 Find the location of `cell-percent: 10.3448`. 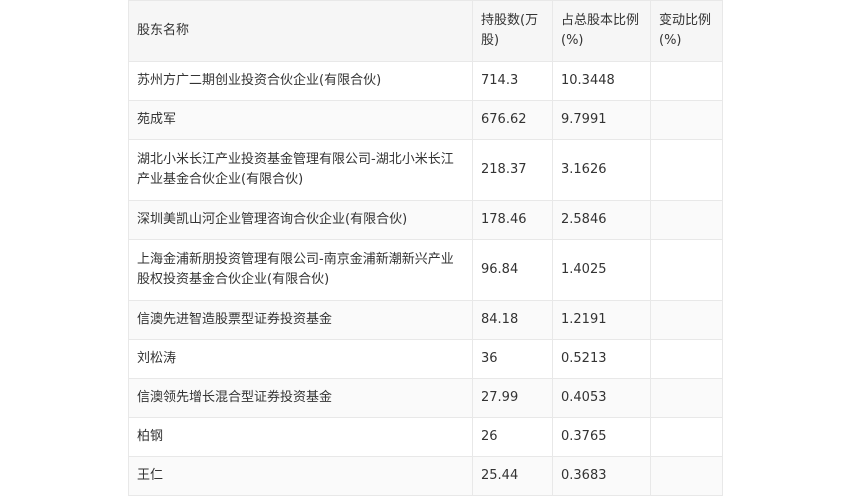

cell-percent: 10.3448 is located at coordinates (601, 81).